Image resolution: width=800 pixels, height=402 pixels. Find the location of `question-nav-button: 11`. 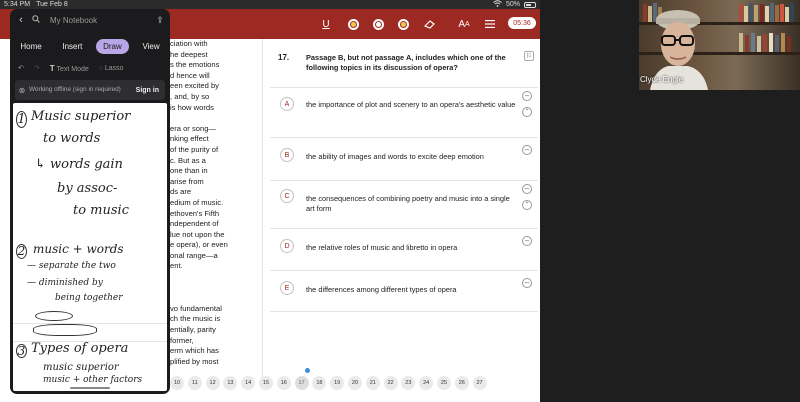

question-nav-button: 11 is located at coordinates (194, 383).